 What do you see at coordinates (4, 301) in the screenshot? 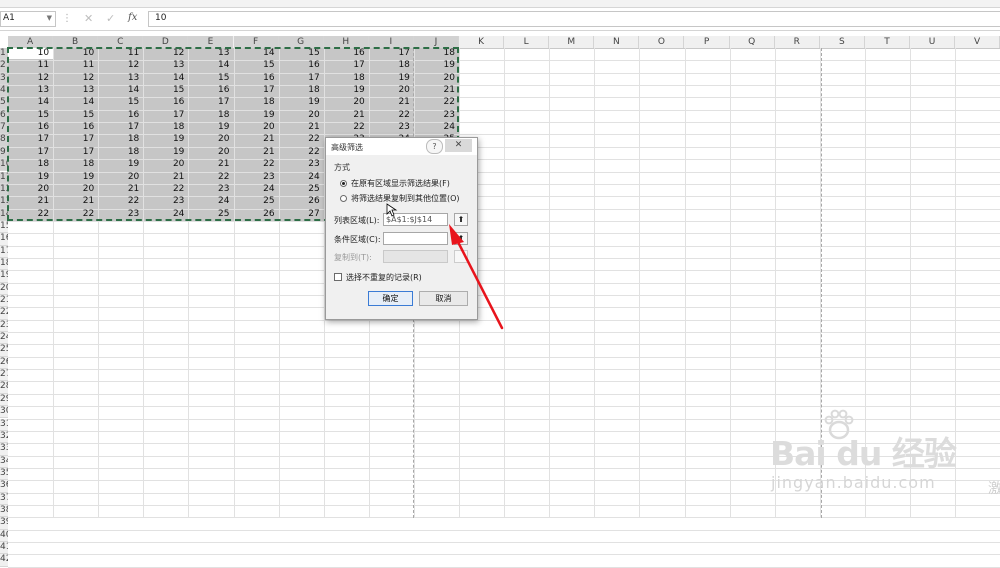
I see `row-header-21: 21` at bounding box center [4, 301].